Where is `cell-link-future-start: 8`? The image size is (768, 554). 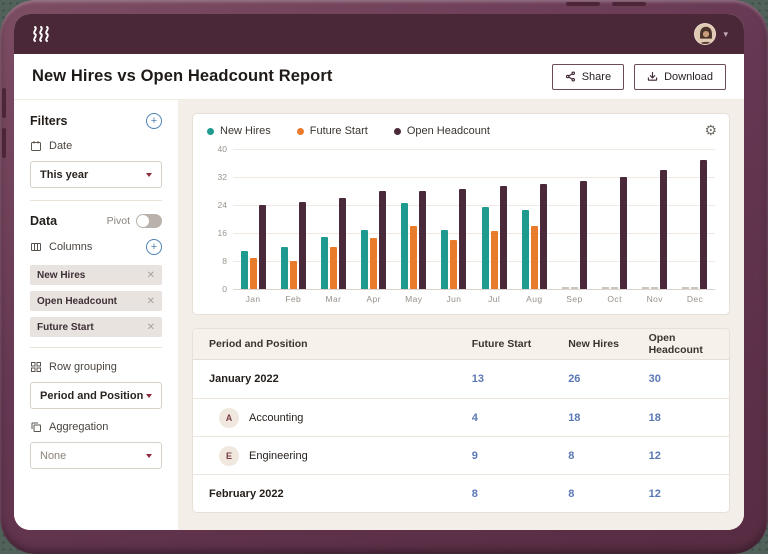 cell-link-future-start: 8 is located at coordinates (520, 494).